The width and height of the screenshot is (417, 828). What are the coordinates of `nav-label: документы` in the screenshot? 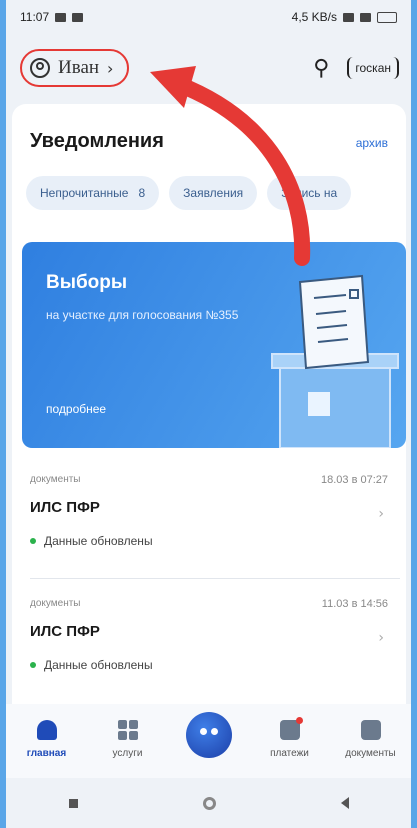 It's located at (370, 753).